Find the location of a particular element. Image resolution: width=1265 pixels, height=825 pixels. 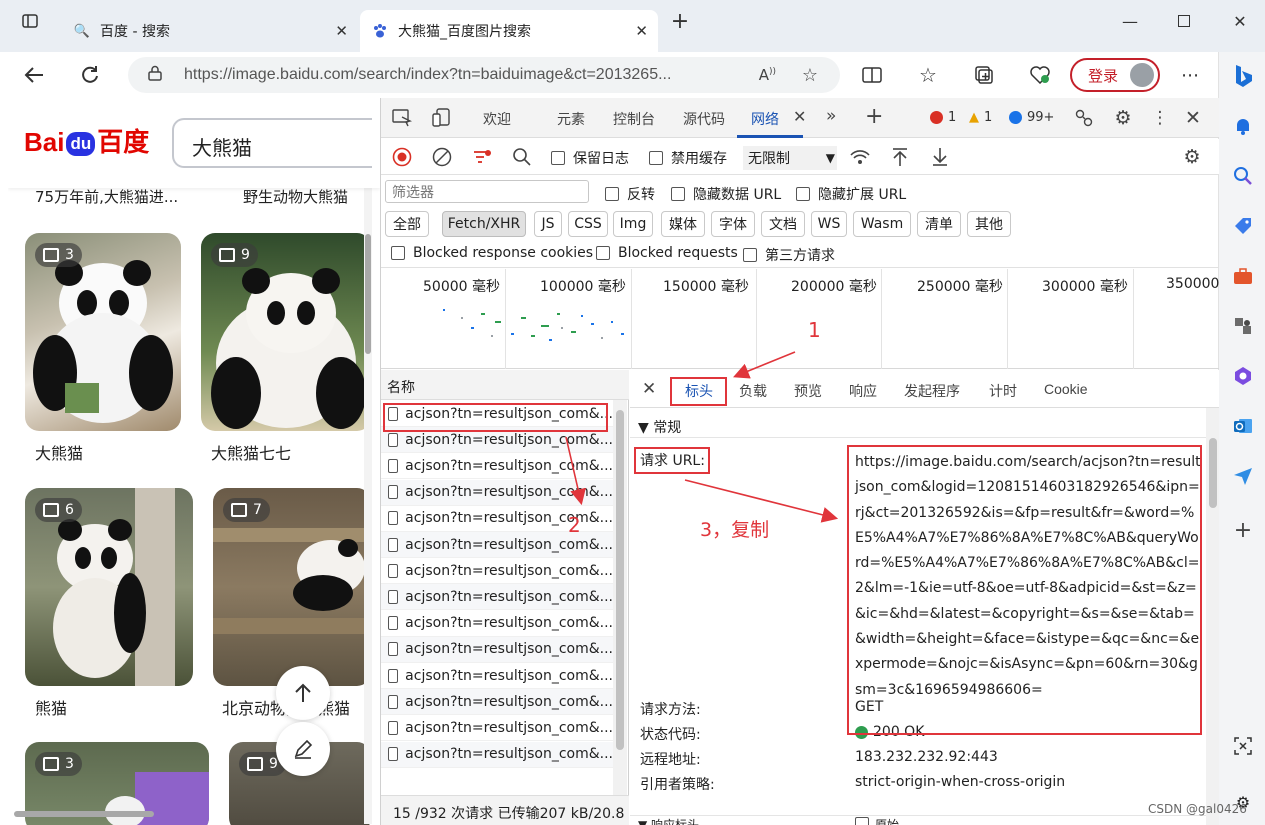

more-tabs-icon: » is located at coordinates (831, 116).